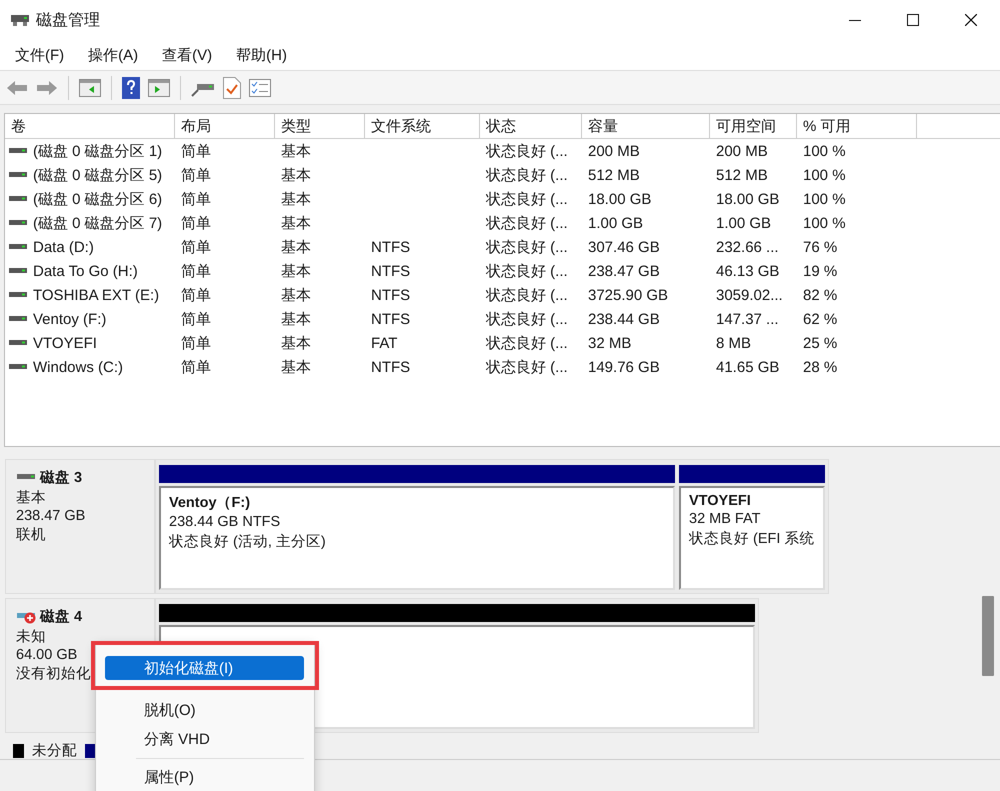 The width and height of the screenshot is (1000, 791). I want to click on table-cell: (磁盘 0 磁盘分区 1), so click(97, 151).